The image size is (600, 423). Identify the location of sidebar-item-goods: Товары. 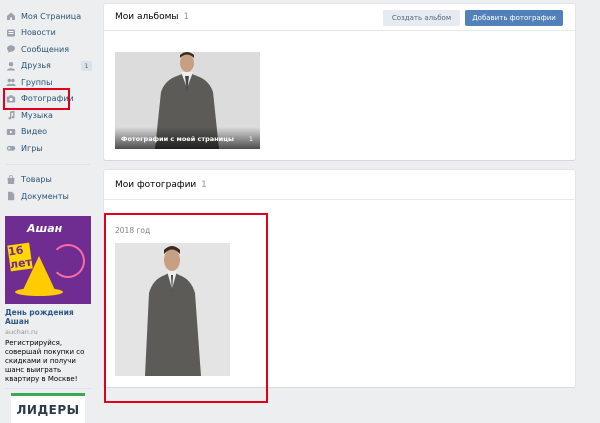
(48, 180).